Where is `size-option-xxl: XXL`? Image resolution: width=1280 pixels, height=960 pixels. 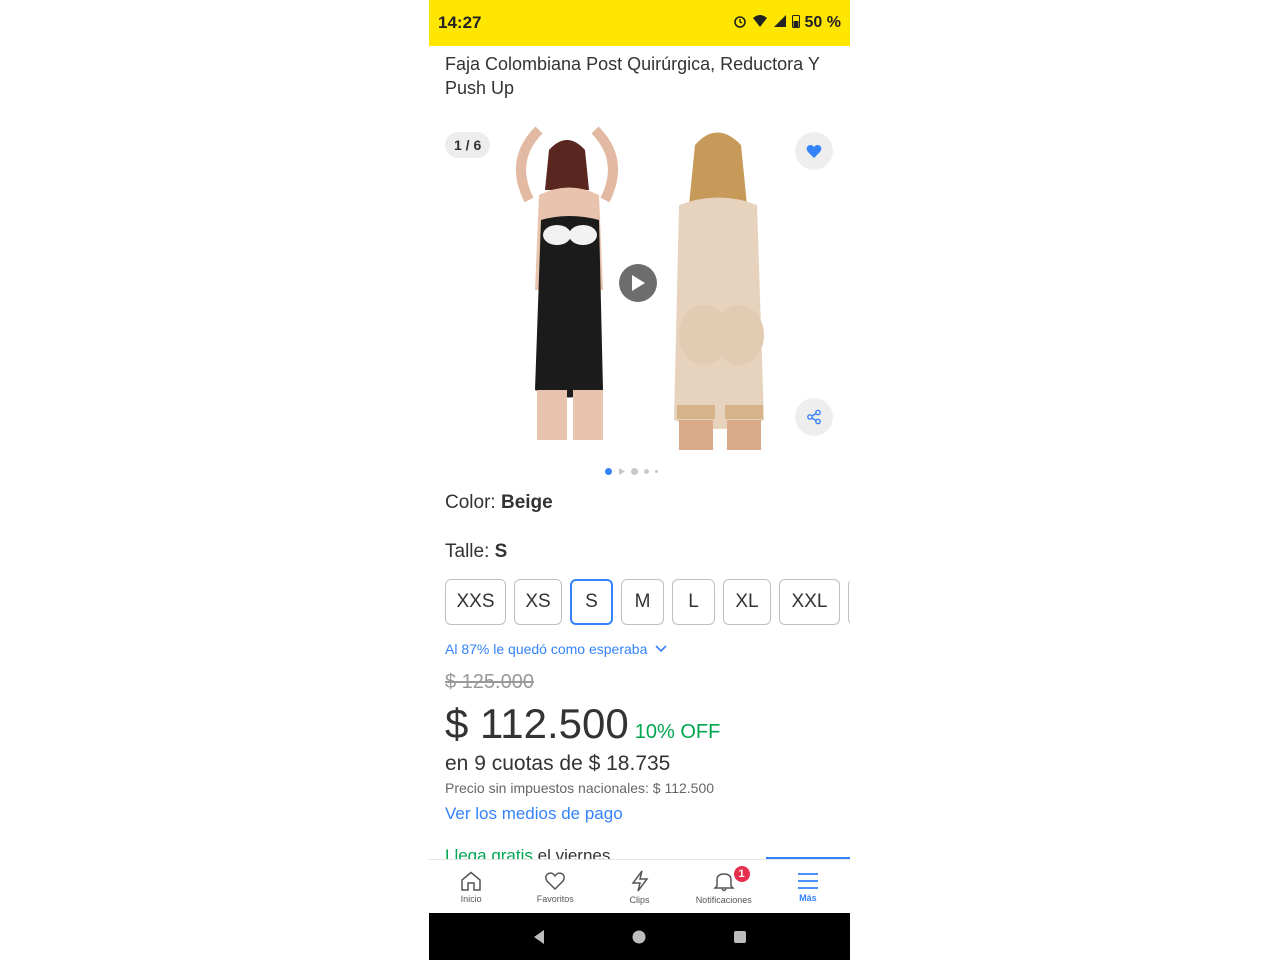
size-option-xxl: XXL is located at coordinates (809, 602).